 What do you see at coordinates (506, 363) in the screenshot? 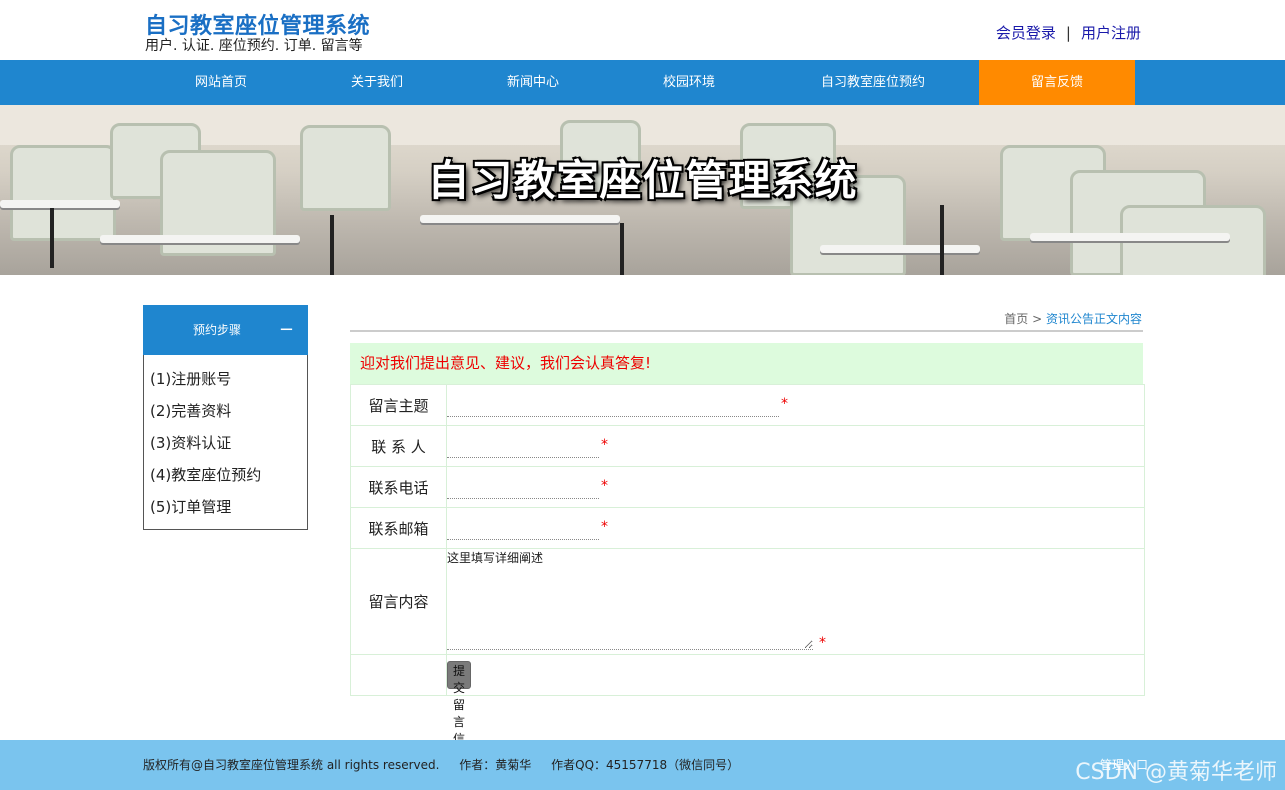
I see `notice-text: 迎对我们提出意见、建议，我们会认真答复!` at bounding box center [506, 363].